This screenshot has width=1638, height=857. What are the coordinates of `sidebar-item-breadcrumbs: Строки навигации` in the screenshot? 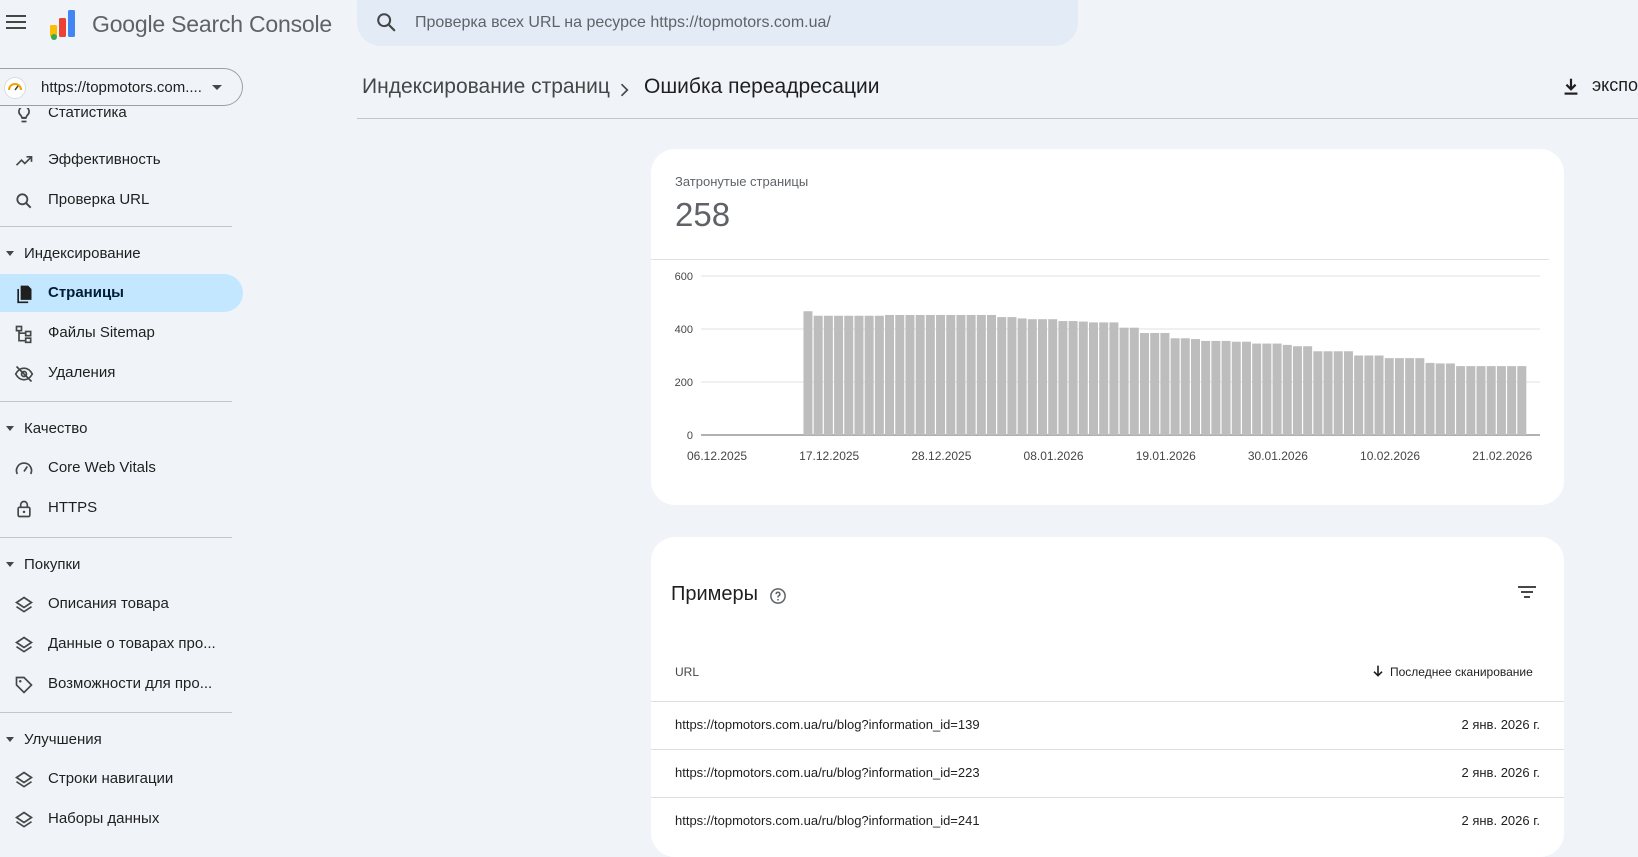 It's located at (121, 779).